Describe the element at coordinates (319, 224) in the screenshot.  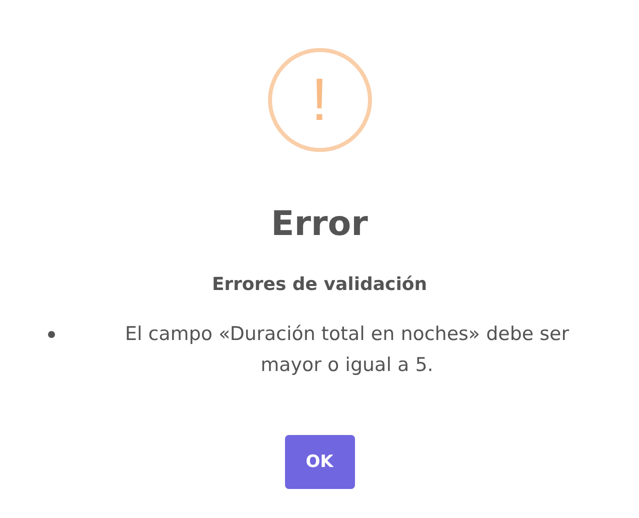
I see `dialog-title: Error` at that location.